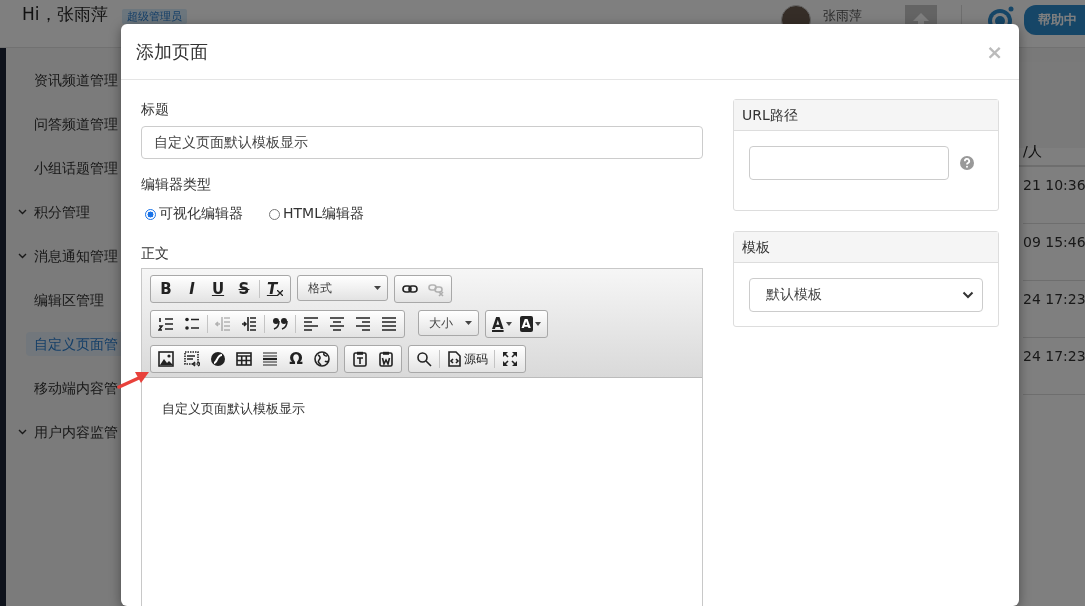  I want to click on role-badge: 超级管理员, so click(154, 16).